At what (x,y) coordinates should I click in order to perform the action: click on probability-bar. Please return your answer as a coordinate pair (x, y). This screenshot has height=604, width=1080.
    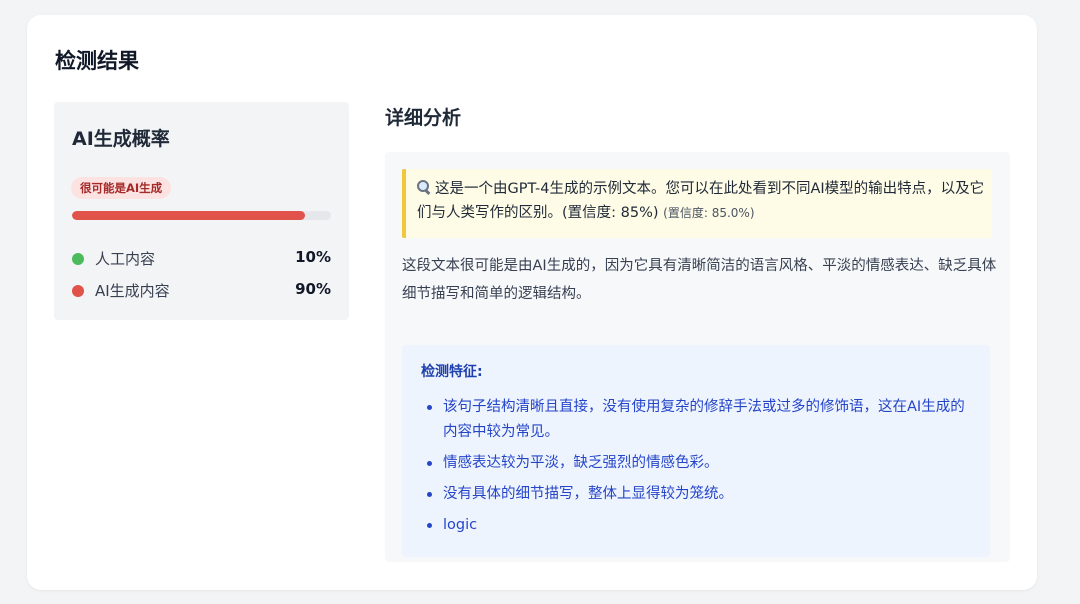
    Looking at the image, I should click on (201, 215).